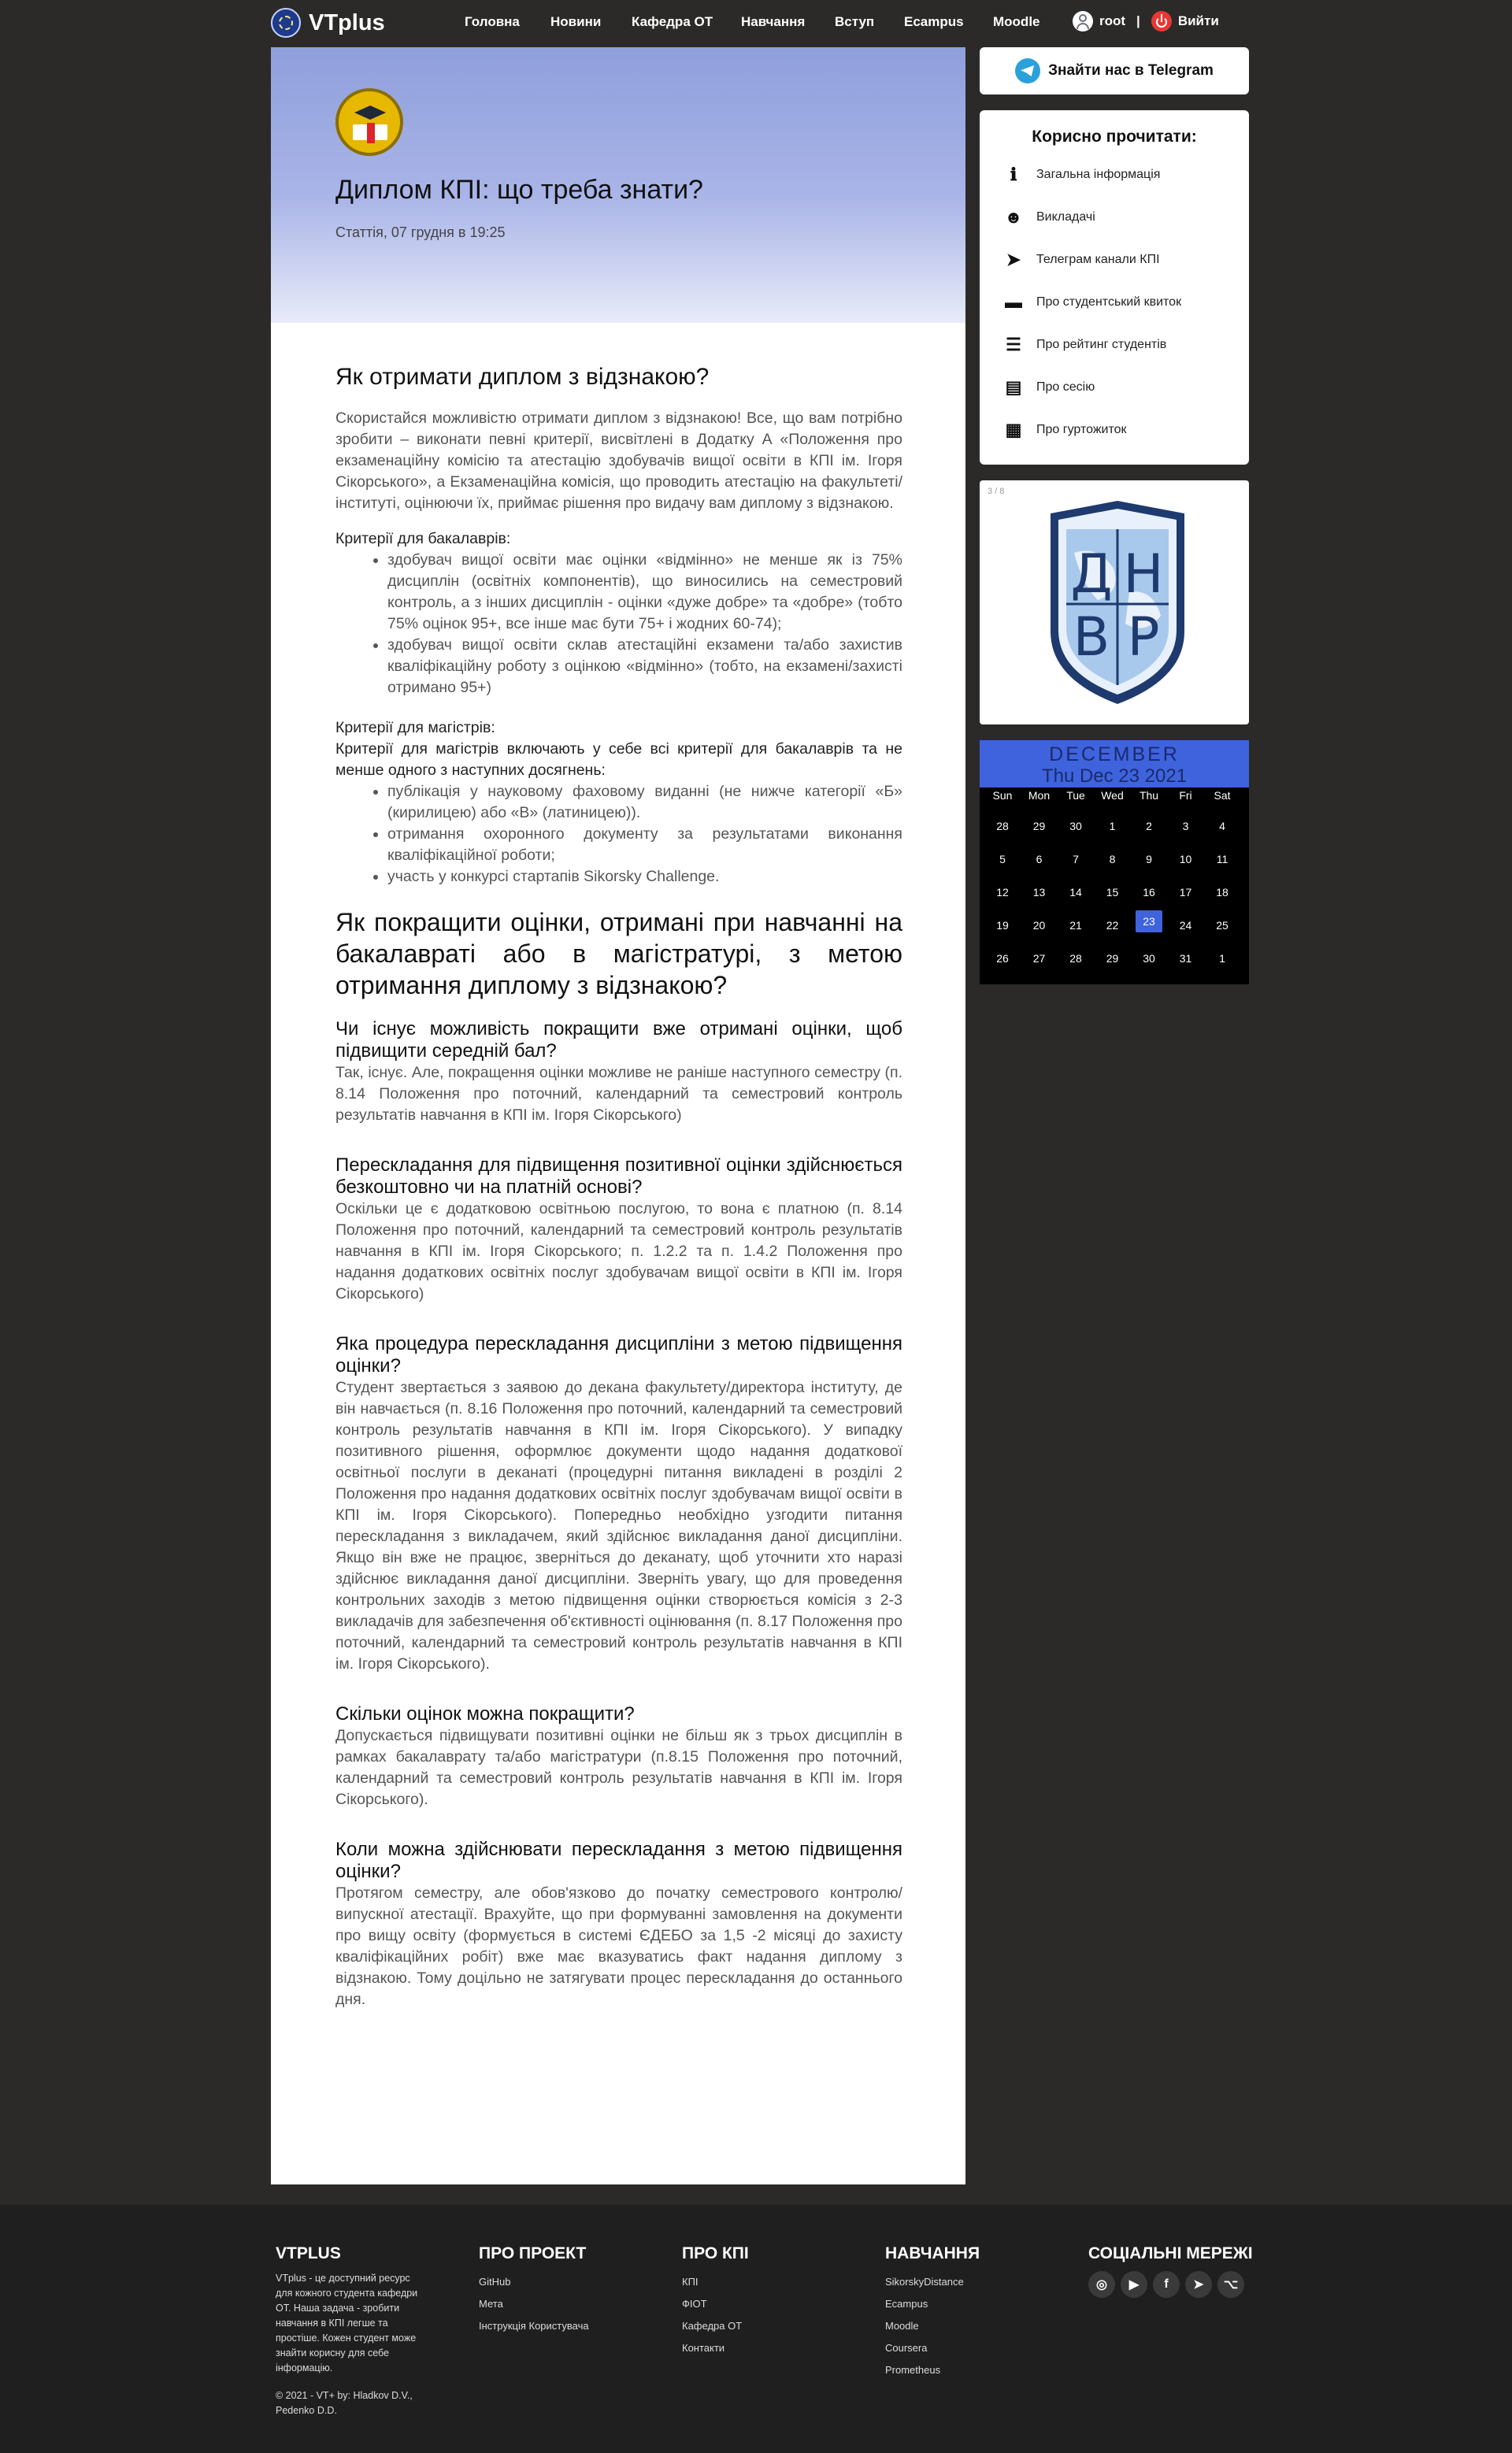  I want to click on calendar-day: 18, so click(1222, 892).